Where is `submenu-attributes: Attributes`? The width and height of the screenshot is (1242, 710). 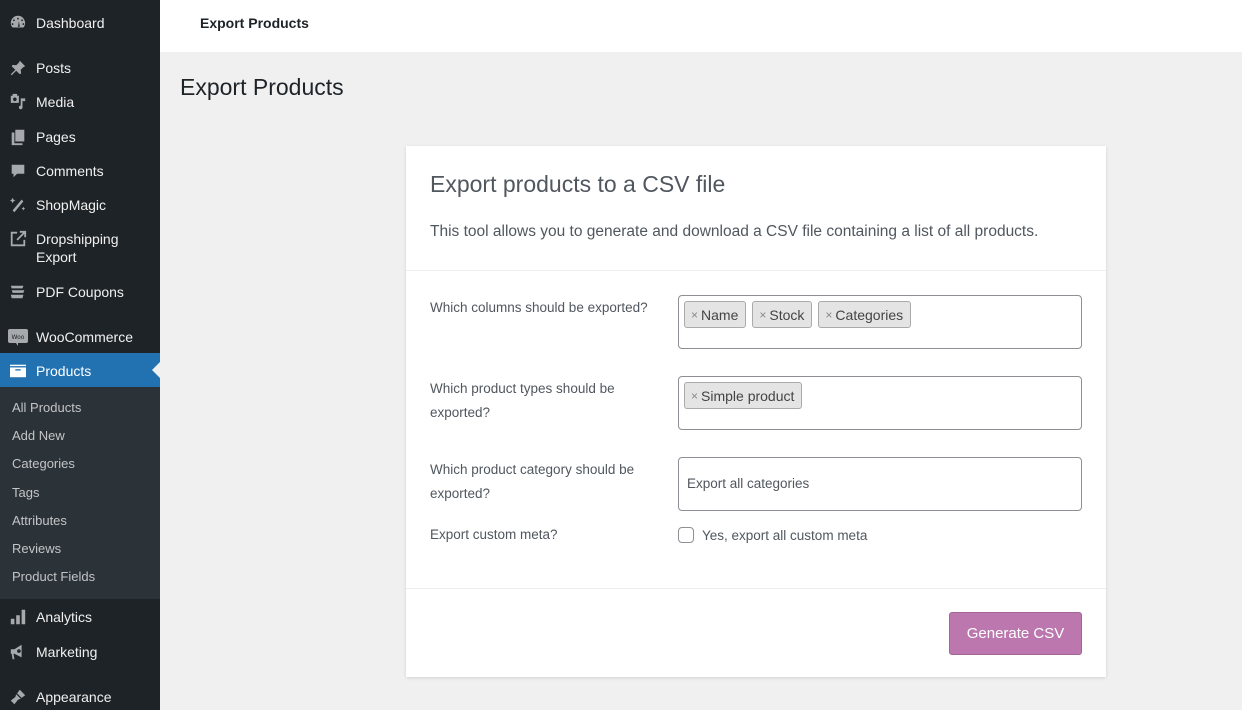
submenu-attributes: Attributes is located at coordinates (80, 521).